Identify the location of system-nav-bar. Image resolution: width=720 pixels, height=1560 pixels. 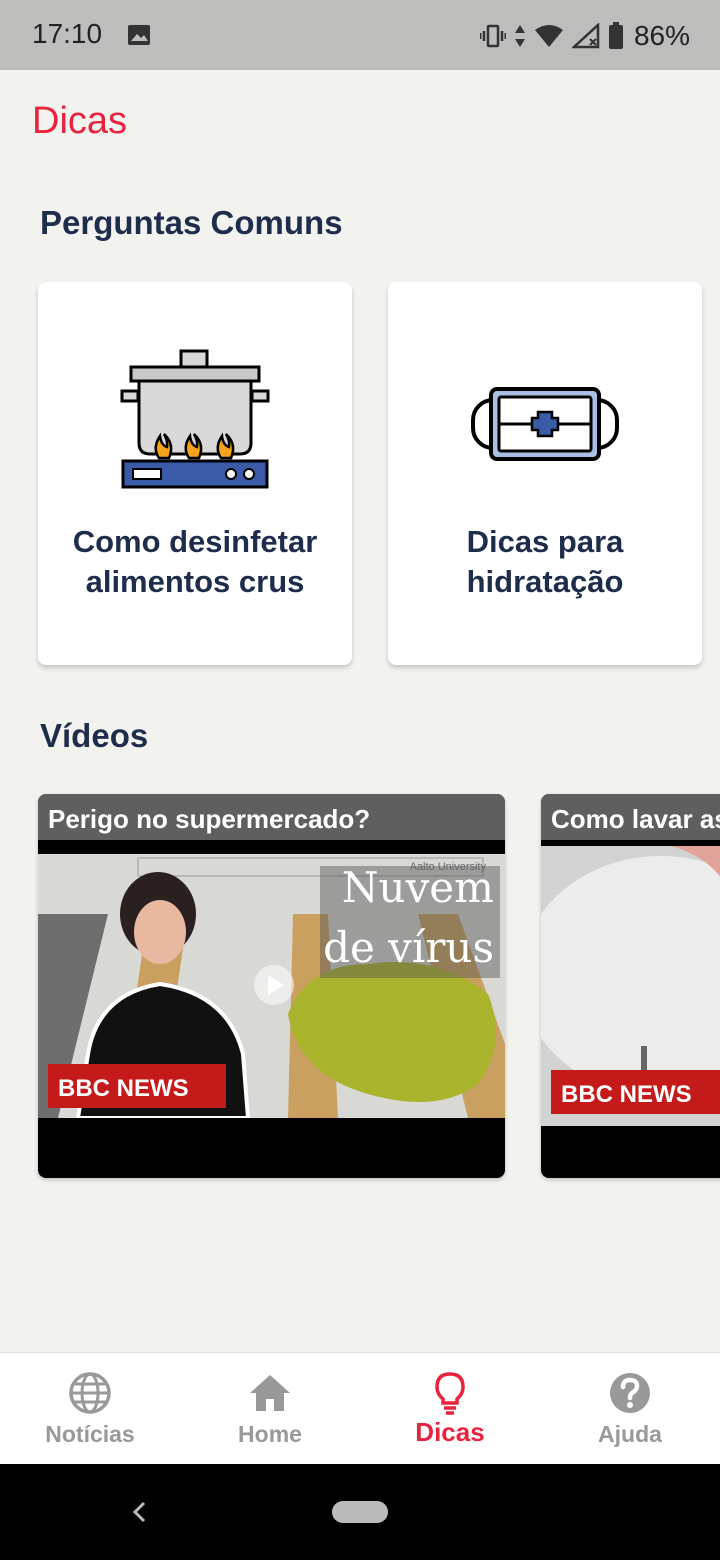
(360, 1512).